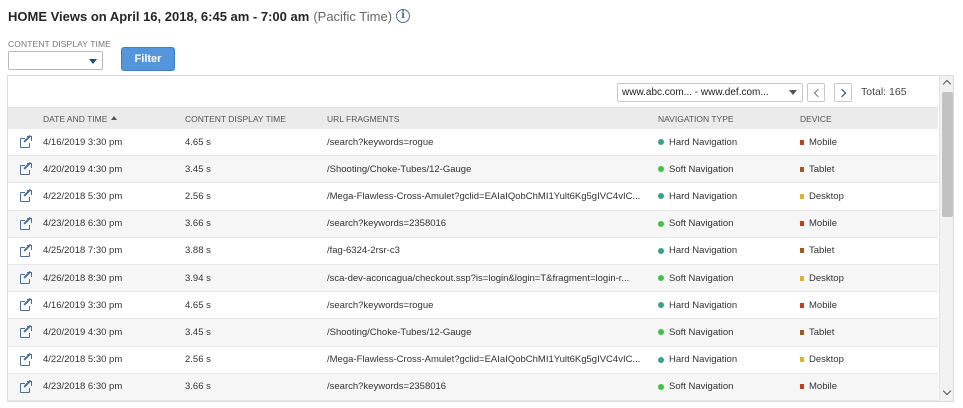 The image size is (963, 408). What do you see at coordinates (198, 251) in the screenshot?
I see `cell-content-display-time: 3.88 s` at bounding box center [198, 251].